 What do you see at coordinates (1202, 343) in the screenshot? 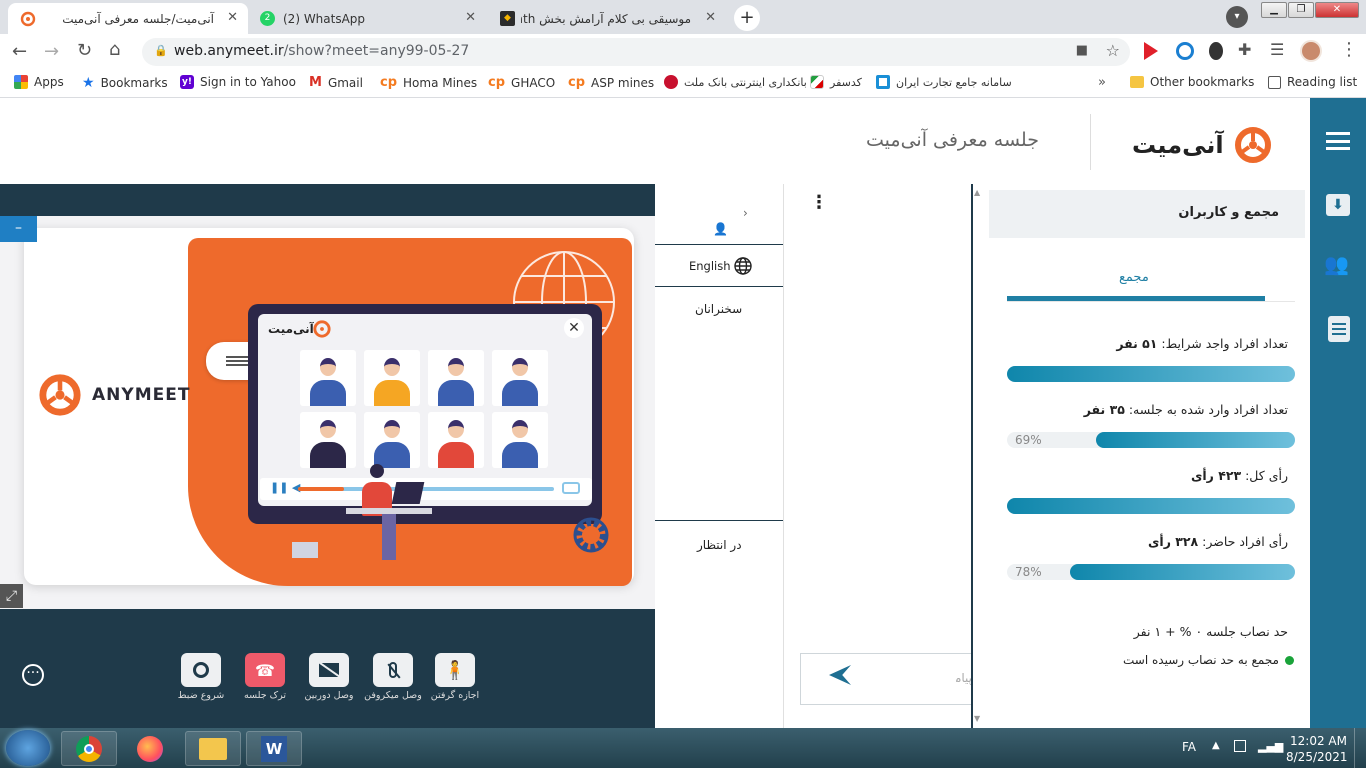
I see `stat-label: تعداد افراد واجد شرایط: ۵۱ نفر` at bounding box center [1202, 343].